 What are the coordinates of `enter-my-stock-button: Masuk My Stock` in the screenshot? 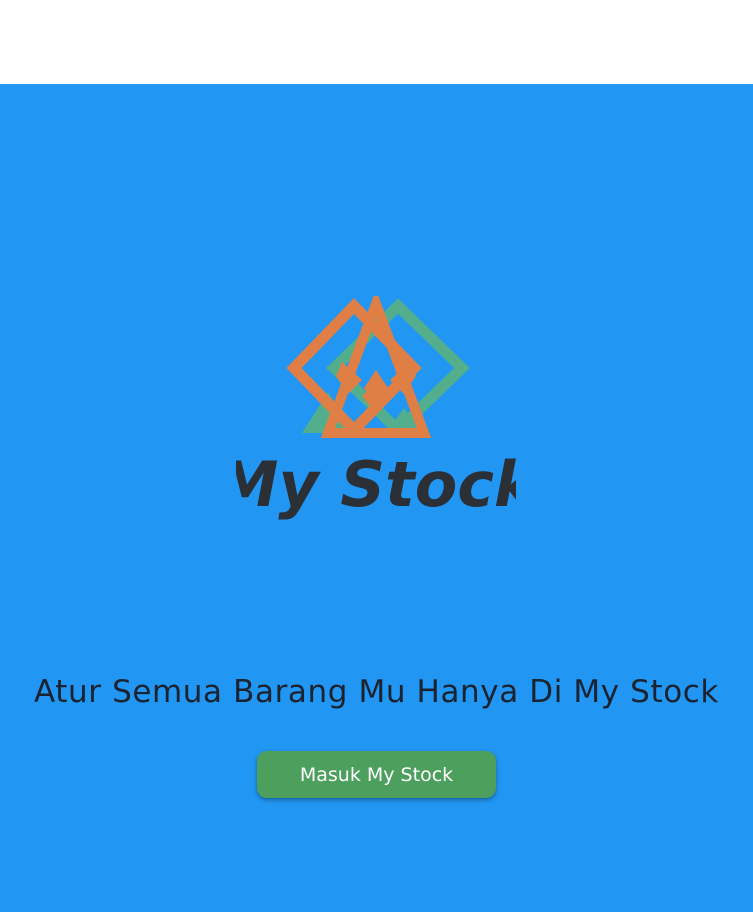 It's located at (376, 774).